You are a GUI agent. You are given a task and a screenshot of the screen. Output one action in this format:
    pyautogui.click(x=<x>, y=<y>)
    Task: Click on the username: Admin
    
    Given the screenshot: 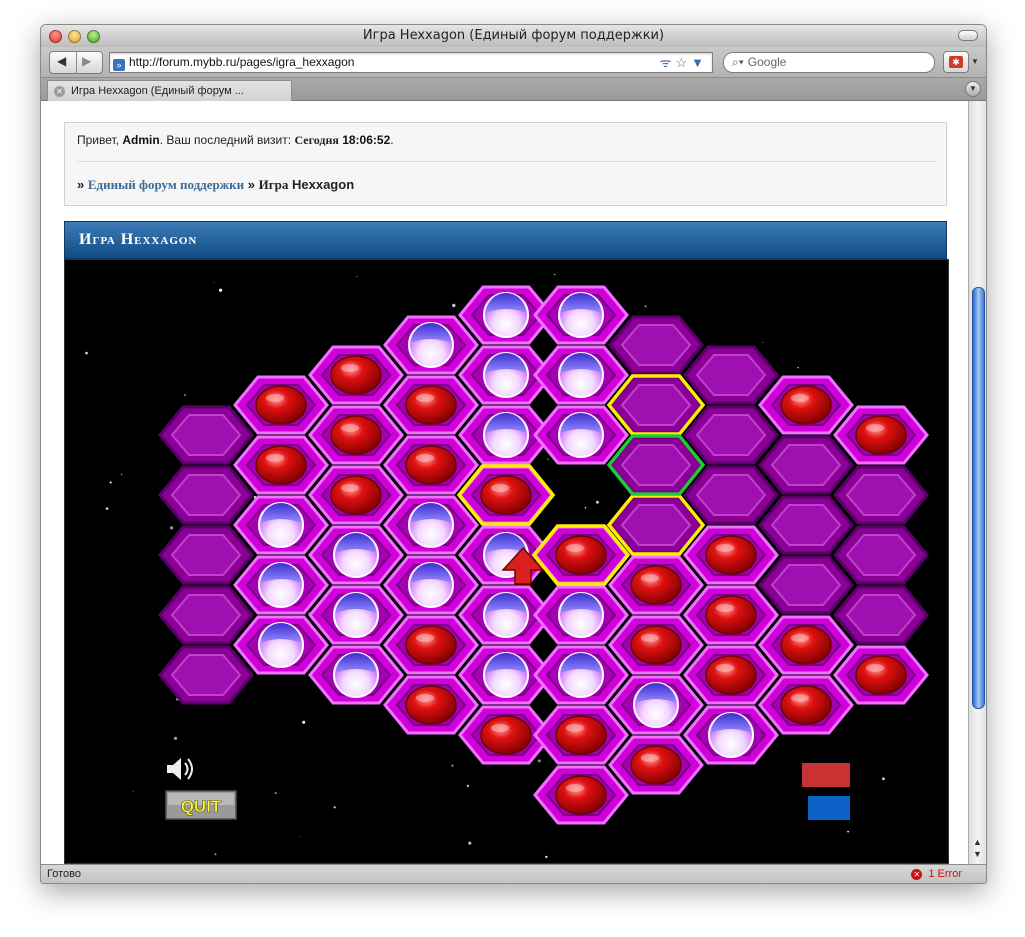 What is the action you would take?
    pyautogui.click(x=140, y=140)
    